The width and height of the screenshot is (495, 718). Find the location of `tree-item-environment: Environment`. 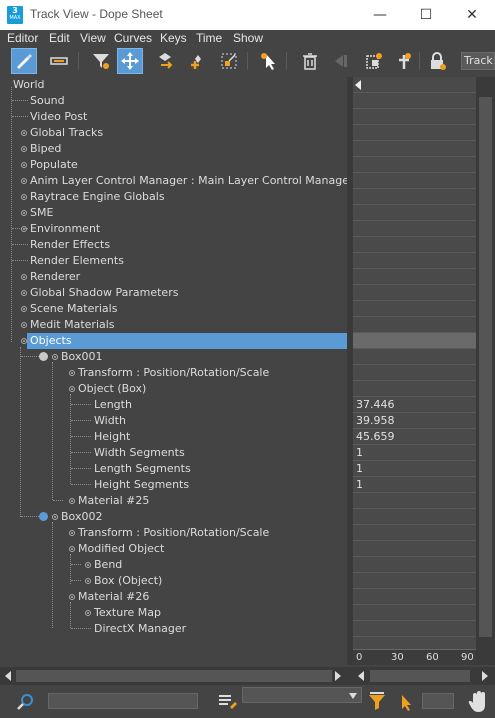

tree-item-environment: Environment is located at coordinates (65, 229).